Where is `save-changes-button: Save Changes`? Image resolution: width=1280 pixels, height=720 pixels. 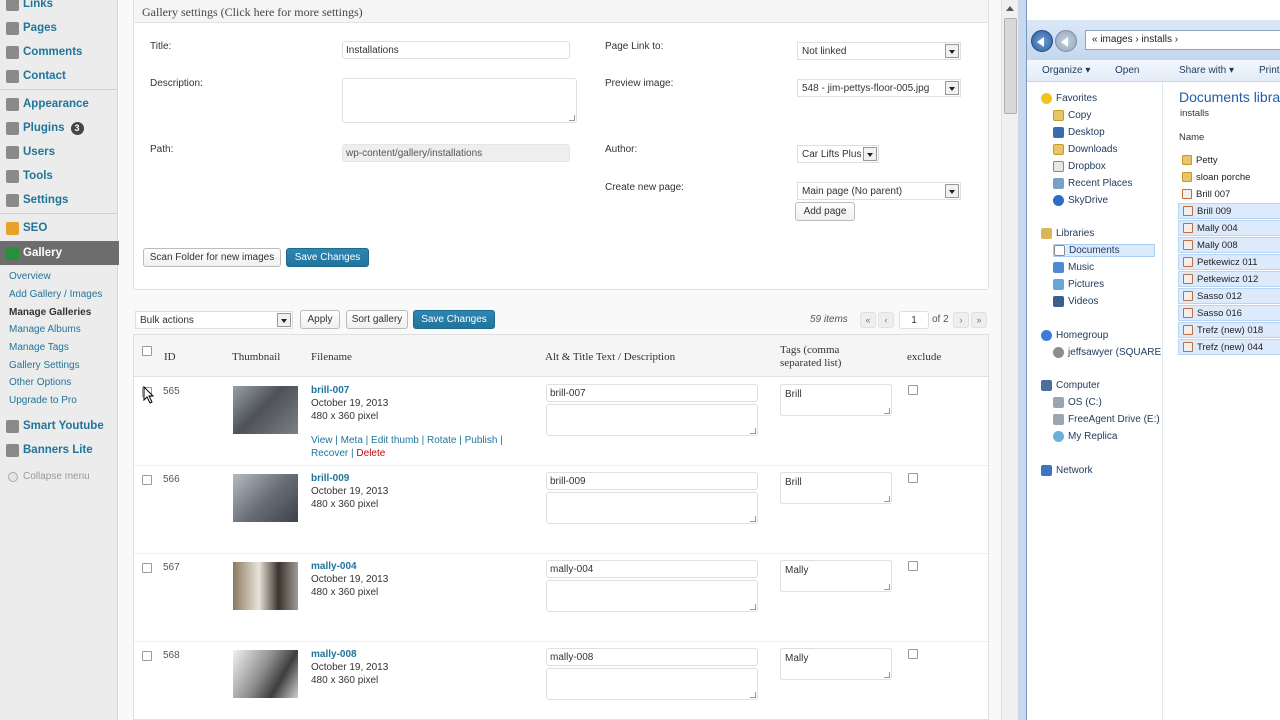
save-changes-button: Save Changes is located at coordinates (454, 319).